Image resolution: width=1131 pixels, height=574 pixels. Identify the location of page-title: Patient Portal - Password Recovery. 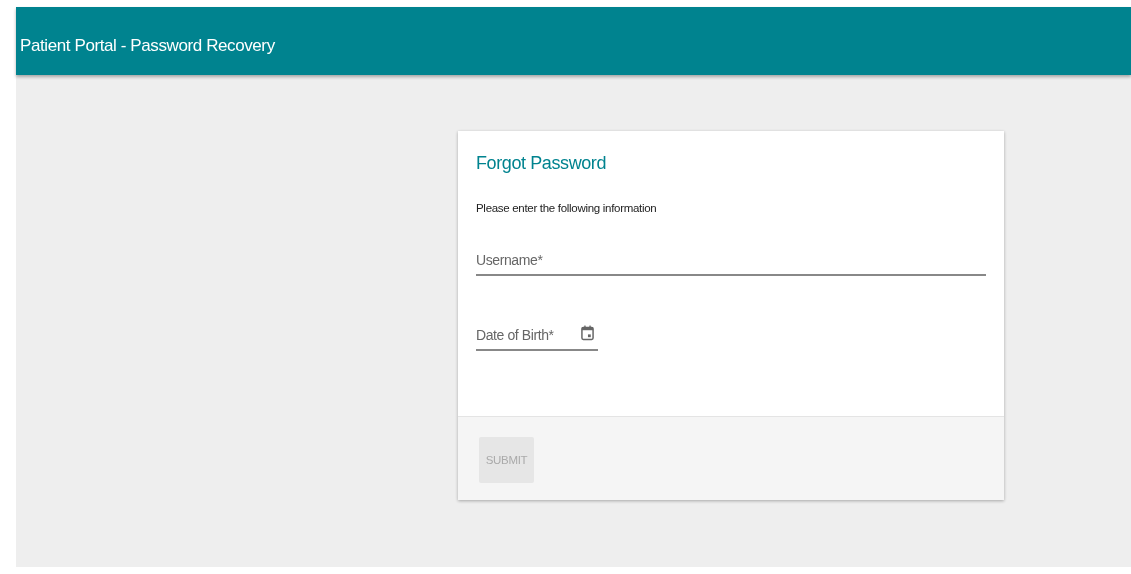
(147, 46).